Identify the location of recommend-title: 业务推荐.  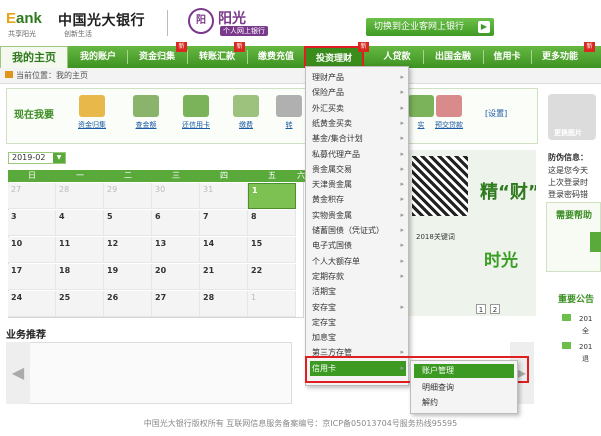
(26, 335).